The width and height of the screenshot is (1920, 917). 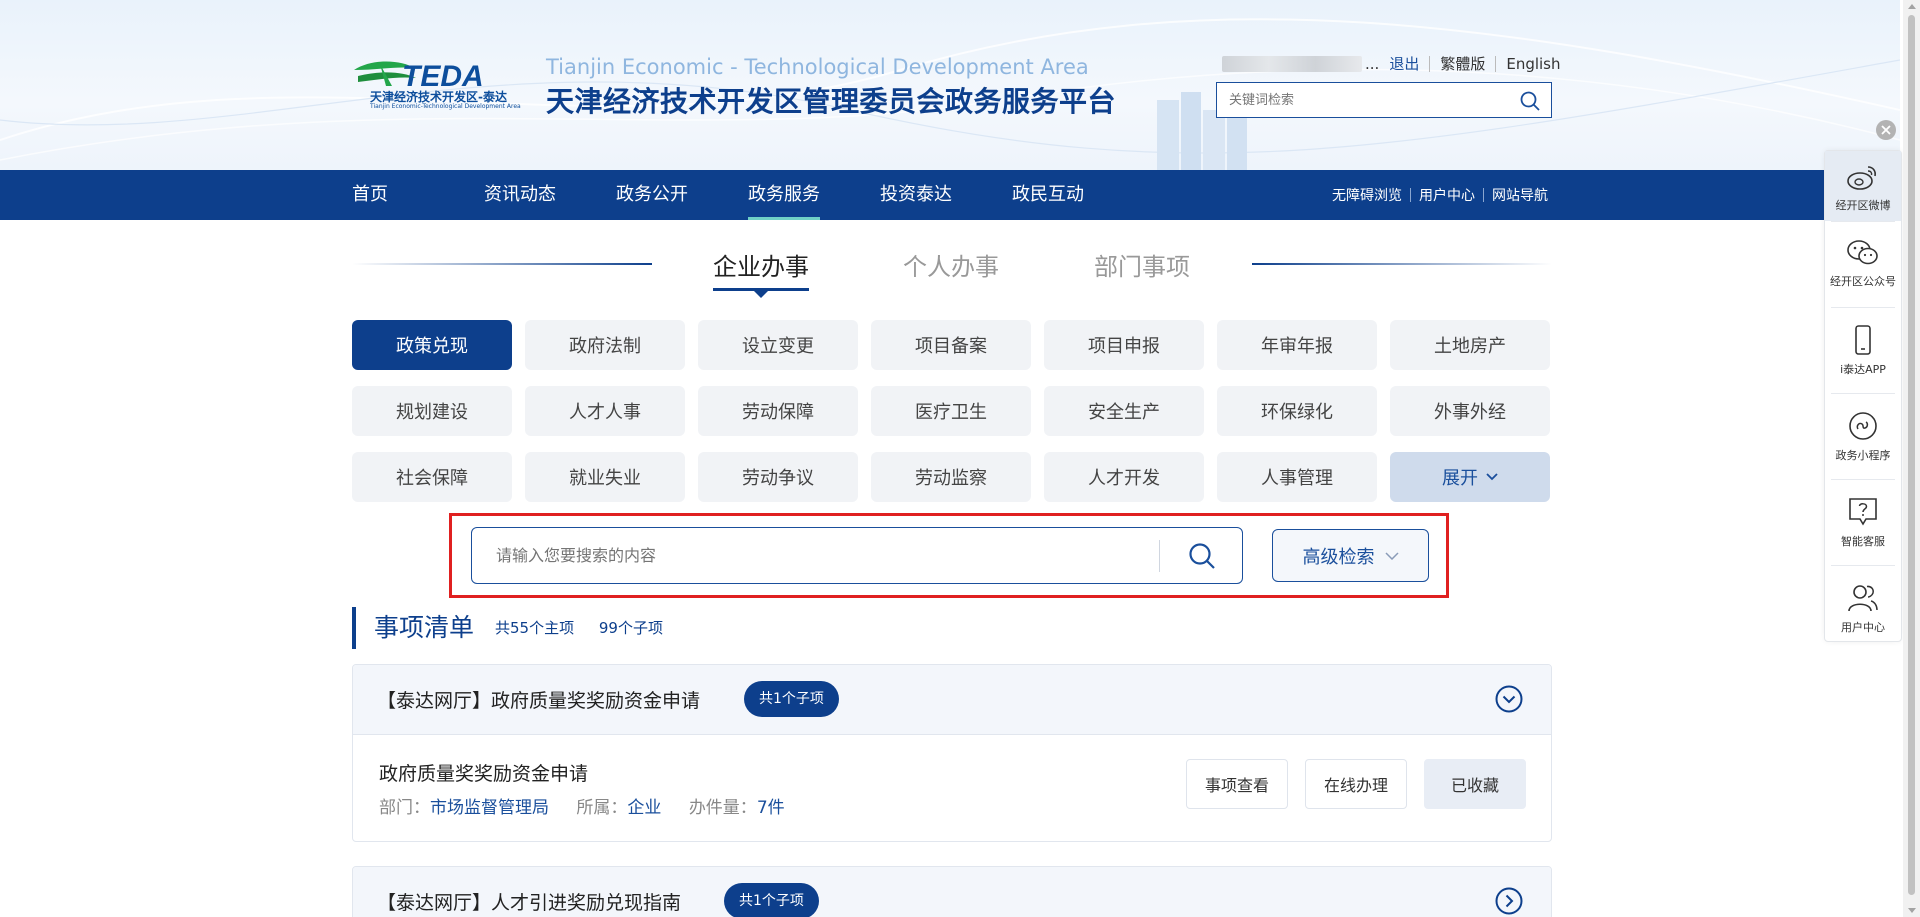 I want to click on item-card-title: 【泰达网厅】人才引进奖励兑现指南, so click(x=529, y=903).